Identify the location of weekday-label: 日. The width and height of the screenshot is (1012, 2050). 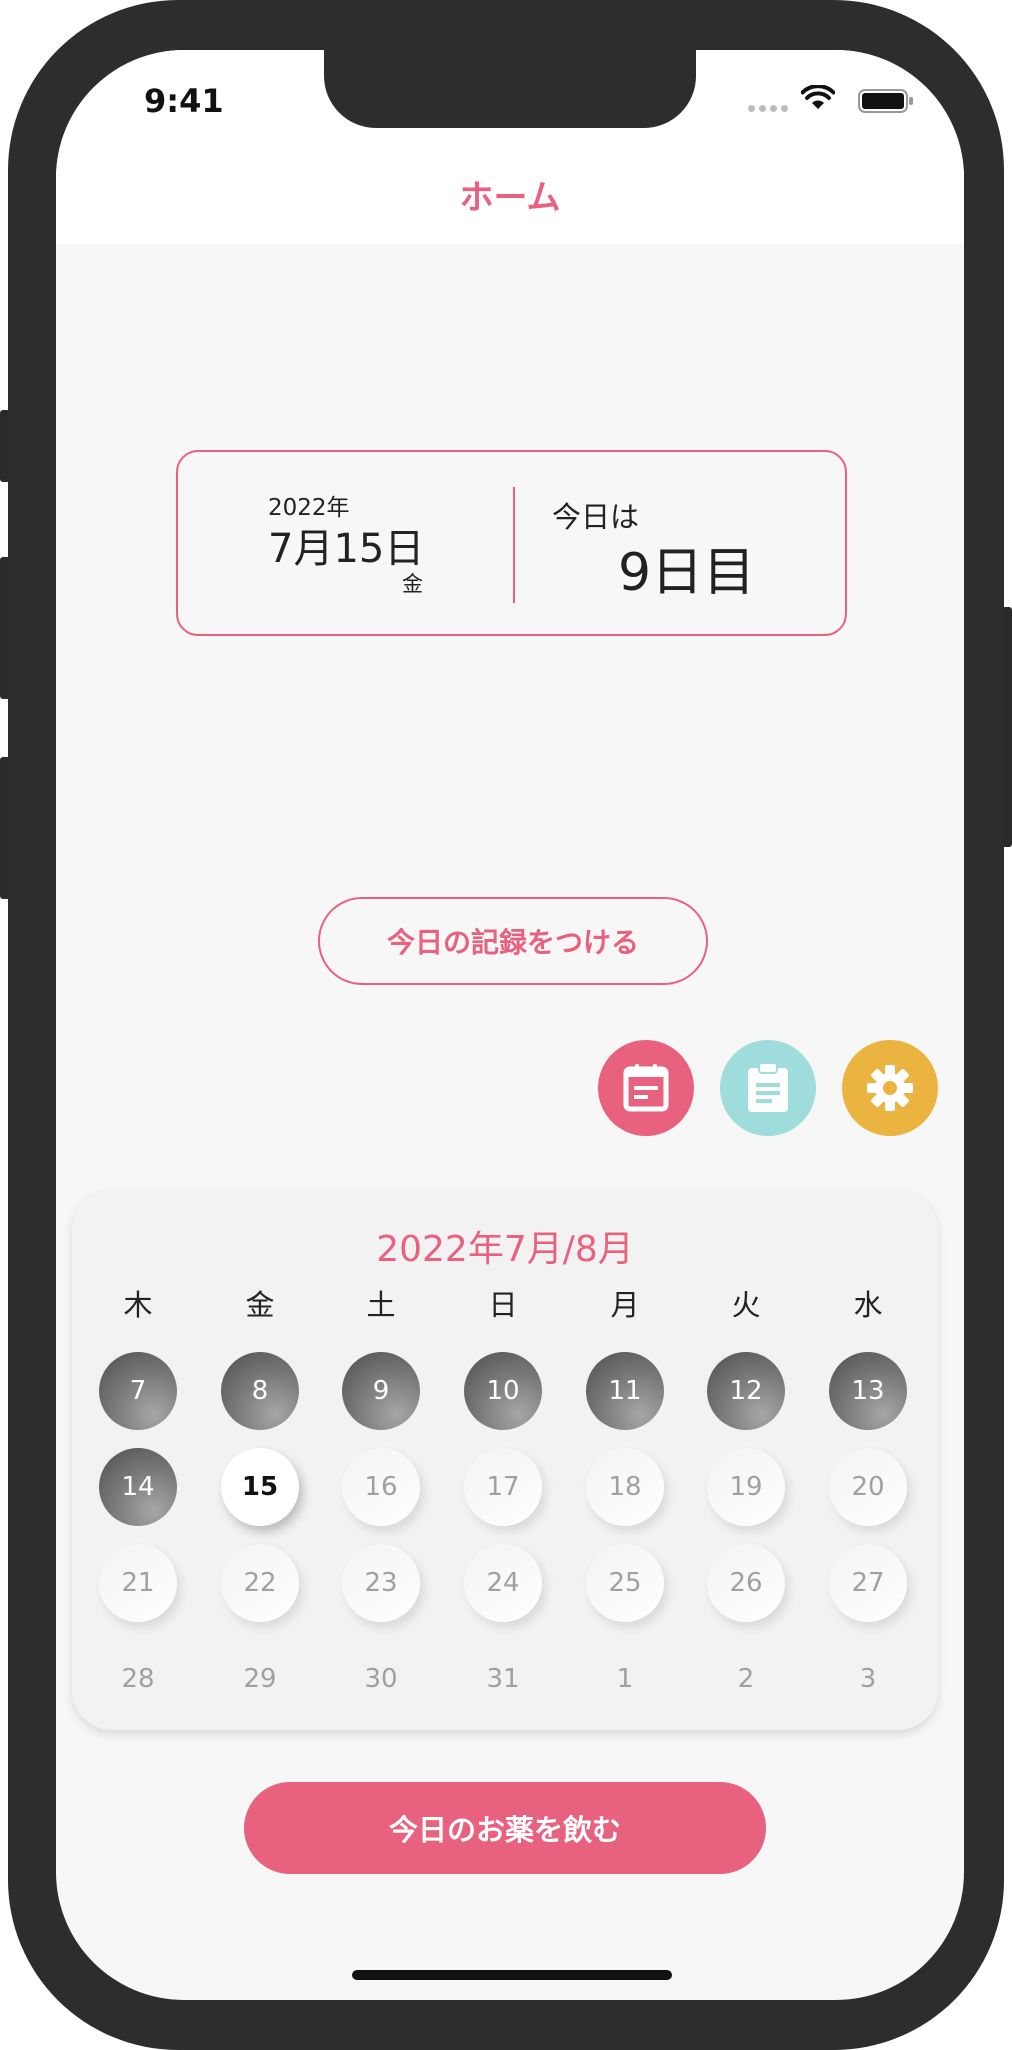
(503, 1305).